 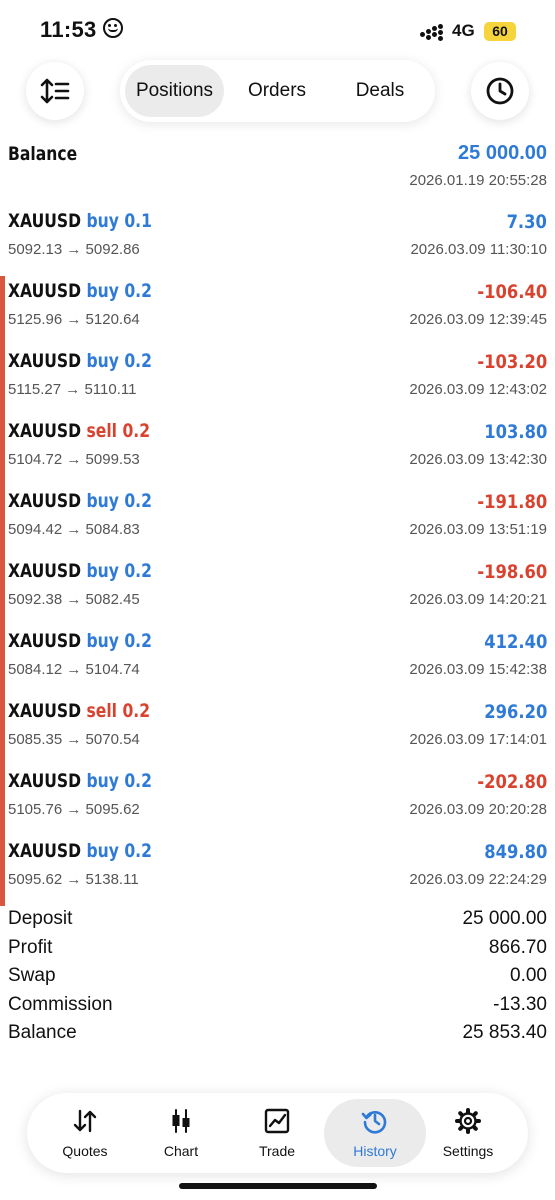 I want to click on deal-prices: 5085.35 → 5070.54, so click(x=74, y=739).